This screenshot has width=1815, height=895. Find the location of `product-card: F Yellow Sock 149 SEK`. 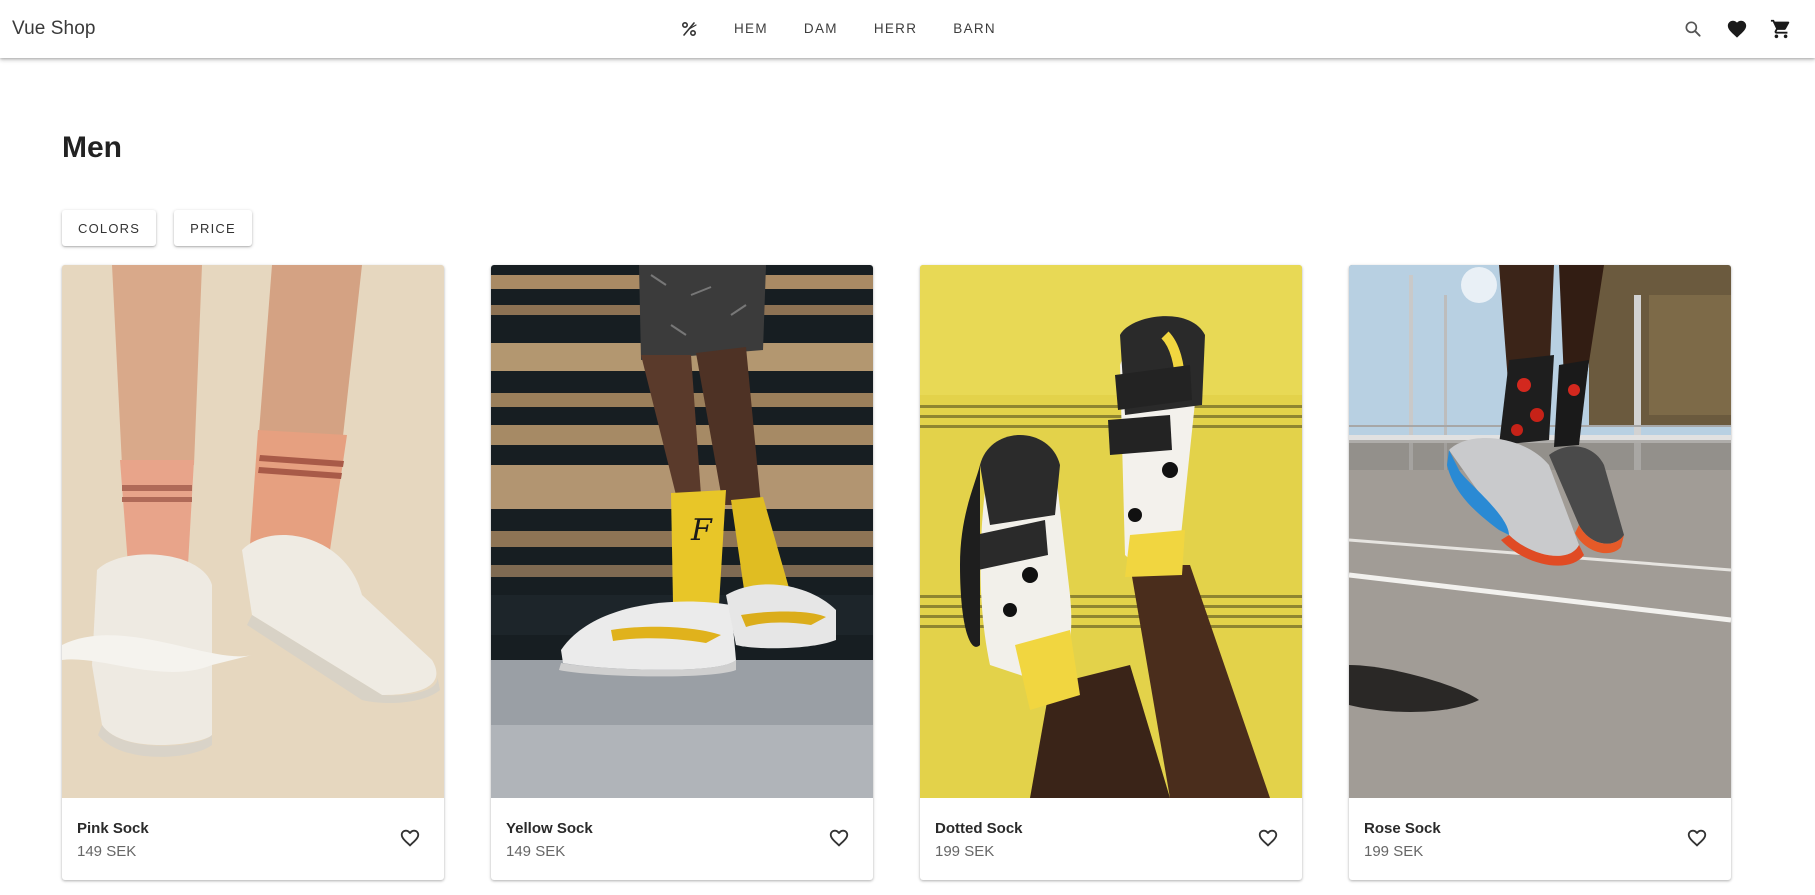

product-card: F Yellow Sock 149 SEK is located at coordinates (682, 572).